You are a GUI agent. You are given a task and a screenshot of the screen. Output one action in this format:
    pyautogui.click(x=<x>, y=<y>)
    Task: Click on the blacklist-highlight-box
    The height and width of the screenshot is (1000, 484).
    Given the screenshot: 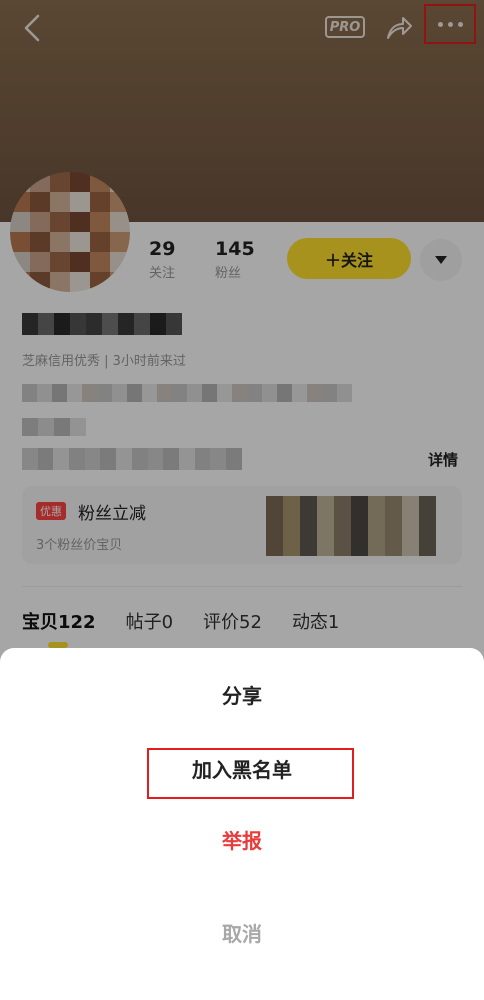 What is the action you would take?
    pyautogui.click(x=250, y=773)
    